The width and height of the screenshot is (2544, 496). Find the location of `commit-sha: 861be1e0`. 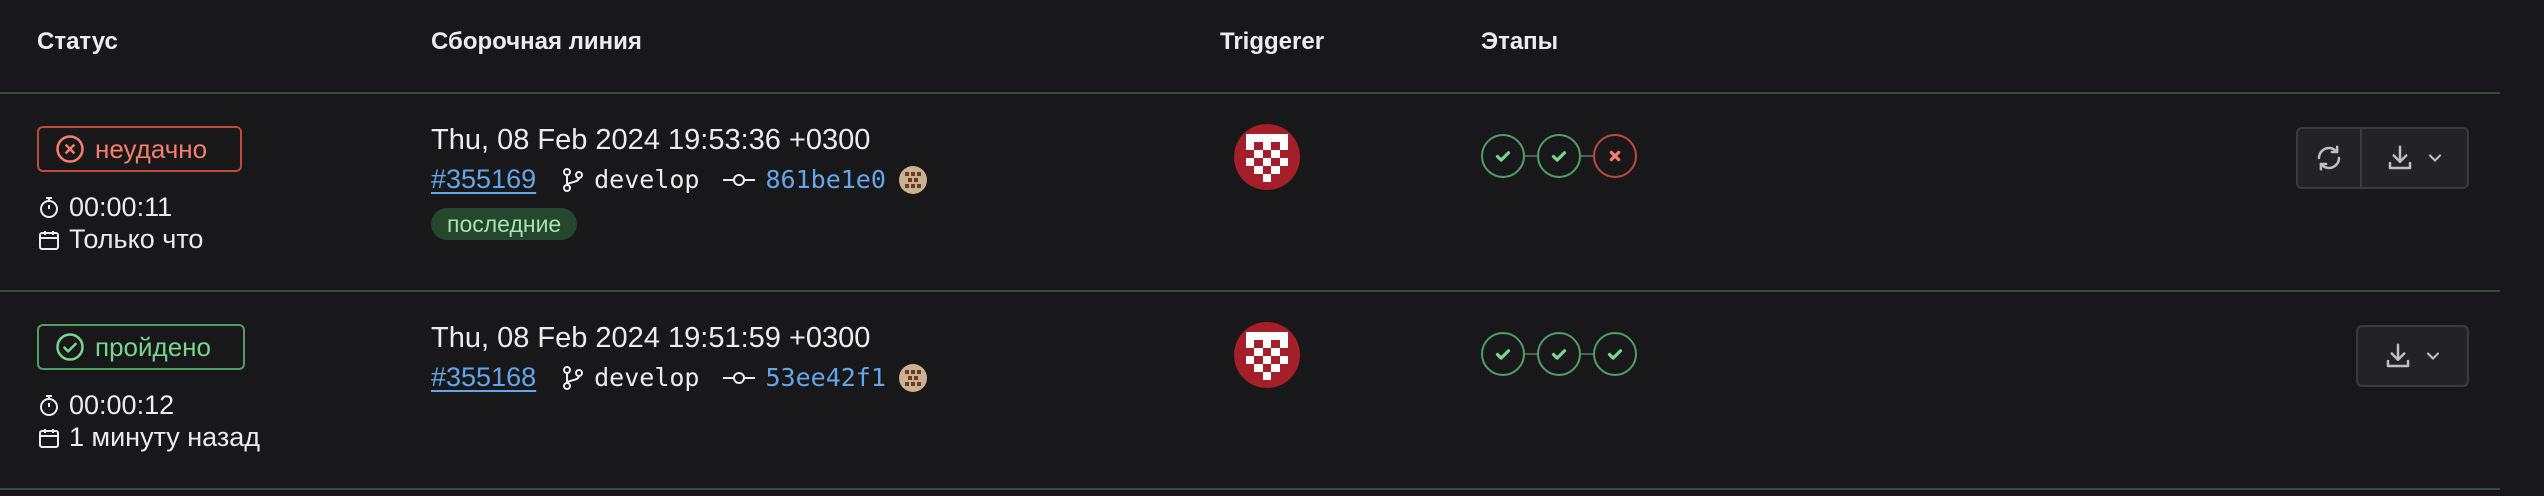

commit-sha: 861be1e0 is located at coordinates (825, 179).